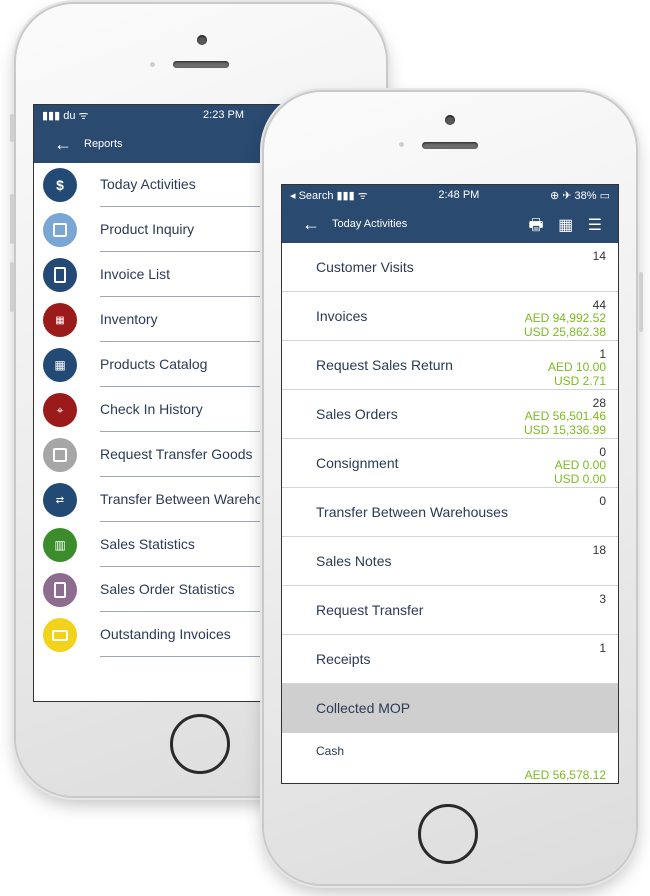  What do you see at coordinates (357, 463) in the screenshot?
I see `row-label: Consignment` at bounding box center [357, 463].